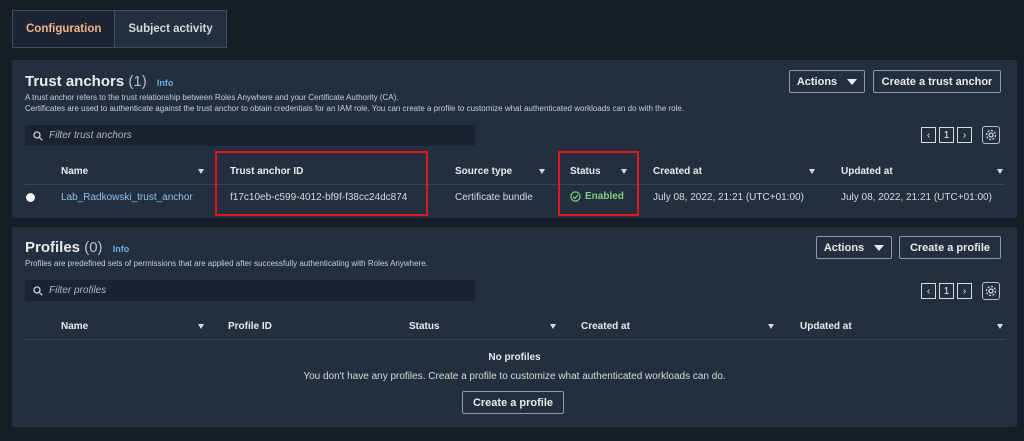 The height and width of the screenshot is (441, 1024). I want to click on profiles-actions-button: Actions, so click(854, 247).